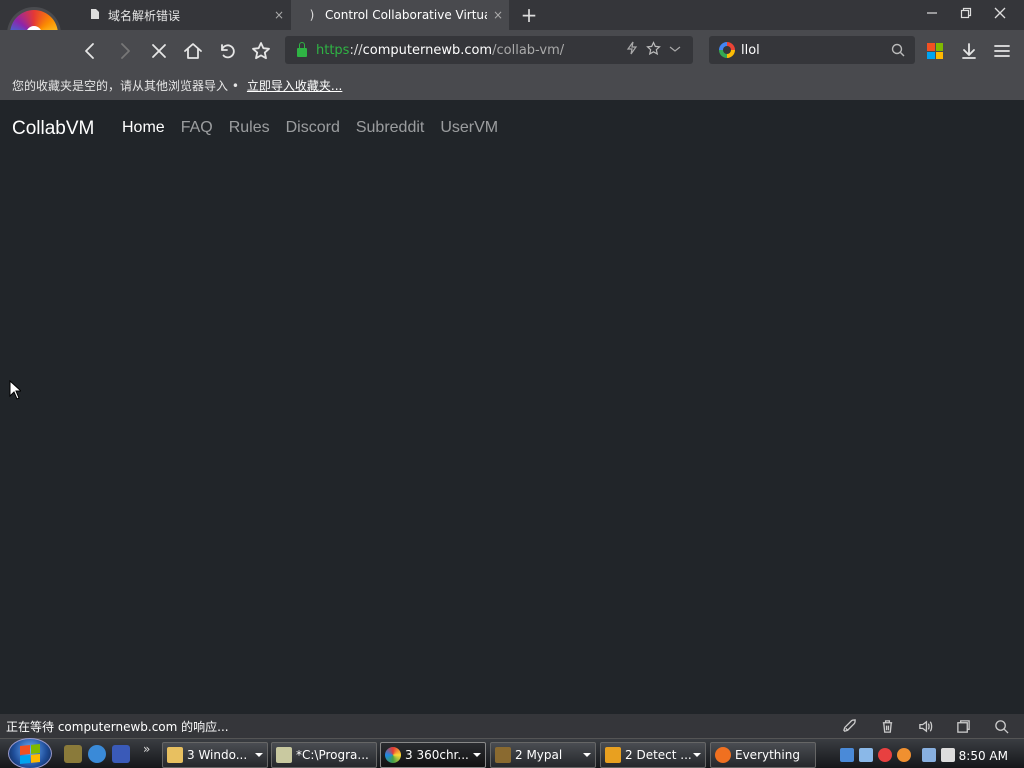  I want to click on lightning-icon, so click(632, 50).